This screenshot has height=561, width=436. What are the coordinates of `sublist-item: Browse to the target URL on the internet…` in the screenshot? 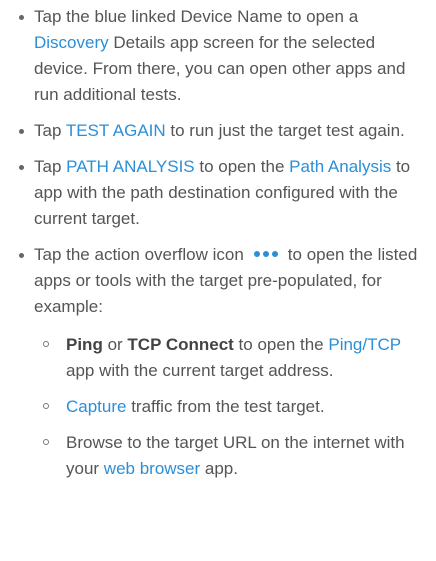 It's located at (230, 456).